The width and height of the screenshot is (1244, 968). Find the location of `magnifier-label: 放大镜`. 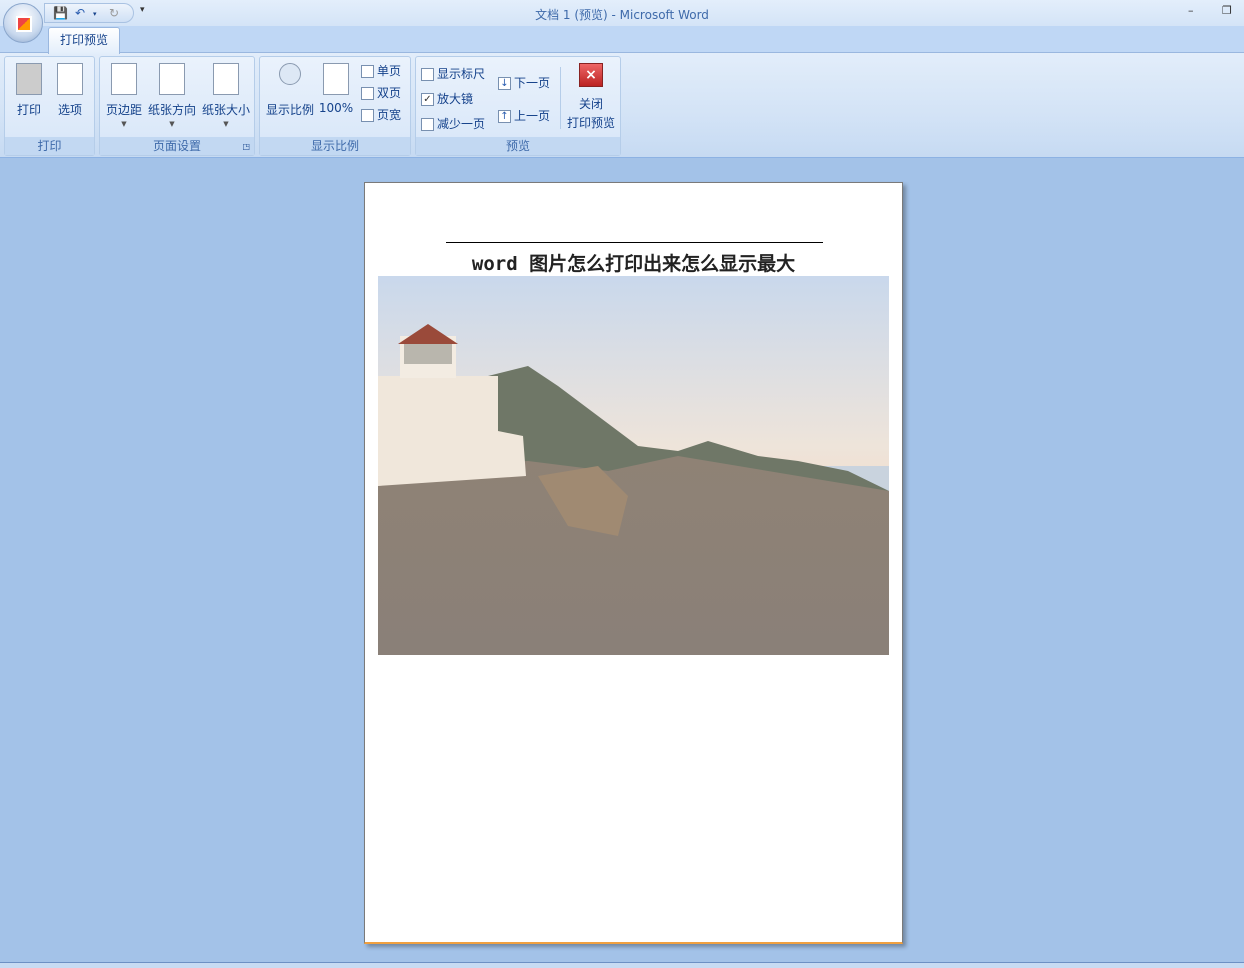

magnifier-label: 放大镜 is located at coordinates (455, 99).